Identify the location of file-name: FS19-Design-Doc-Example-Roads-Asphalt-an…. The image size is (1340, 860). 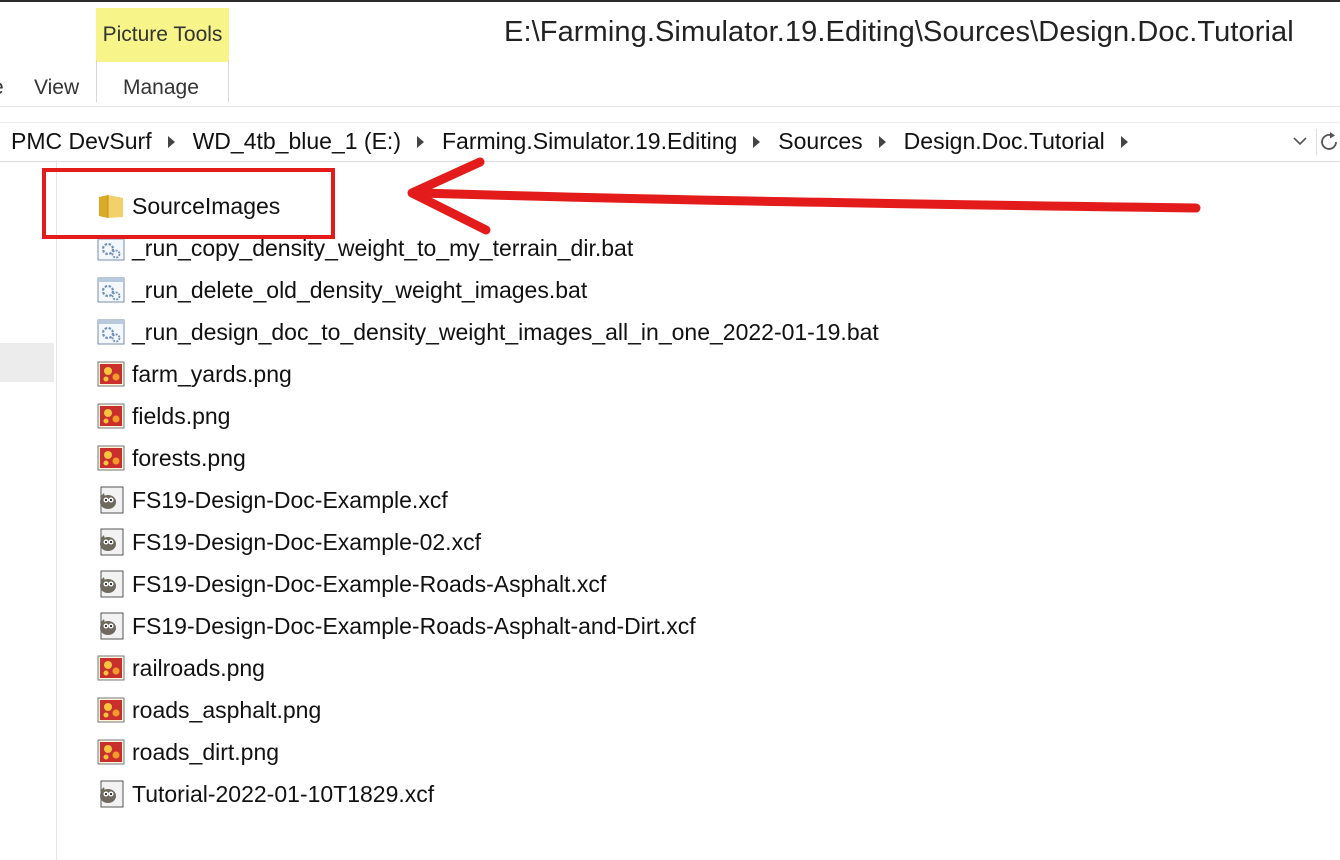
(414, 625).